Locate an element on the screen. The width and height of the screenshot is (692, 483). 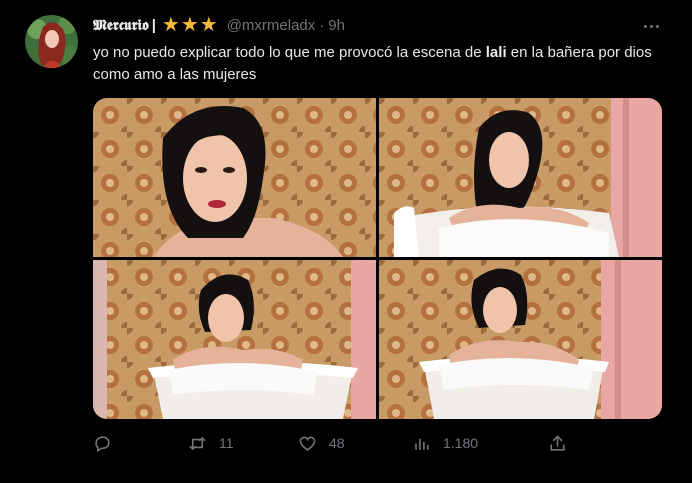
display-name: 𝕸𝖊𝖗𝖈𝖚𝖗𝖎𝖔 is located at coordinates (121, 25).